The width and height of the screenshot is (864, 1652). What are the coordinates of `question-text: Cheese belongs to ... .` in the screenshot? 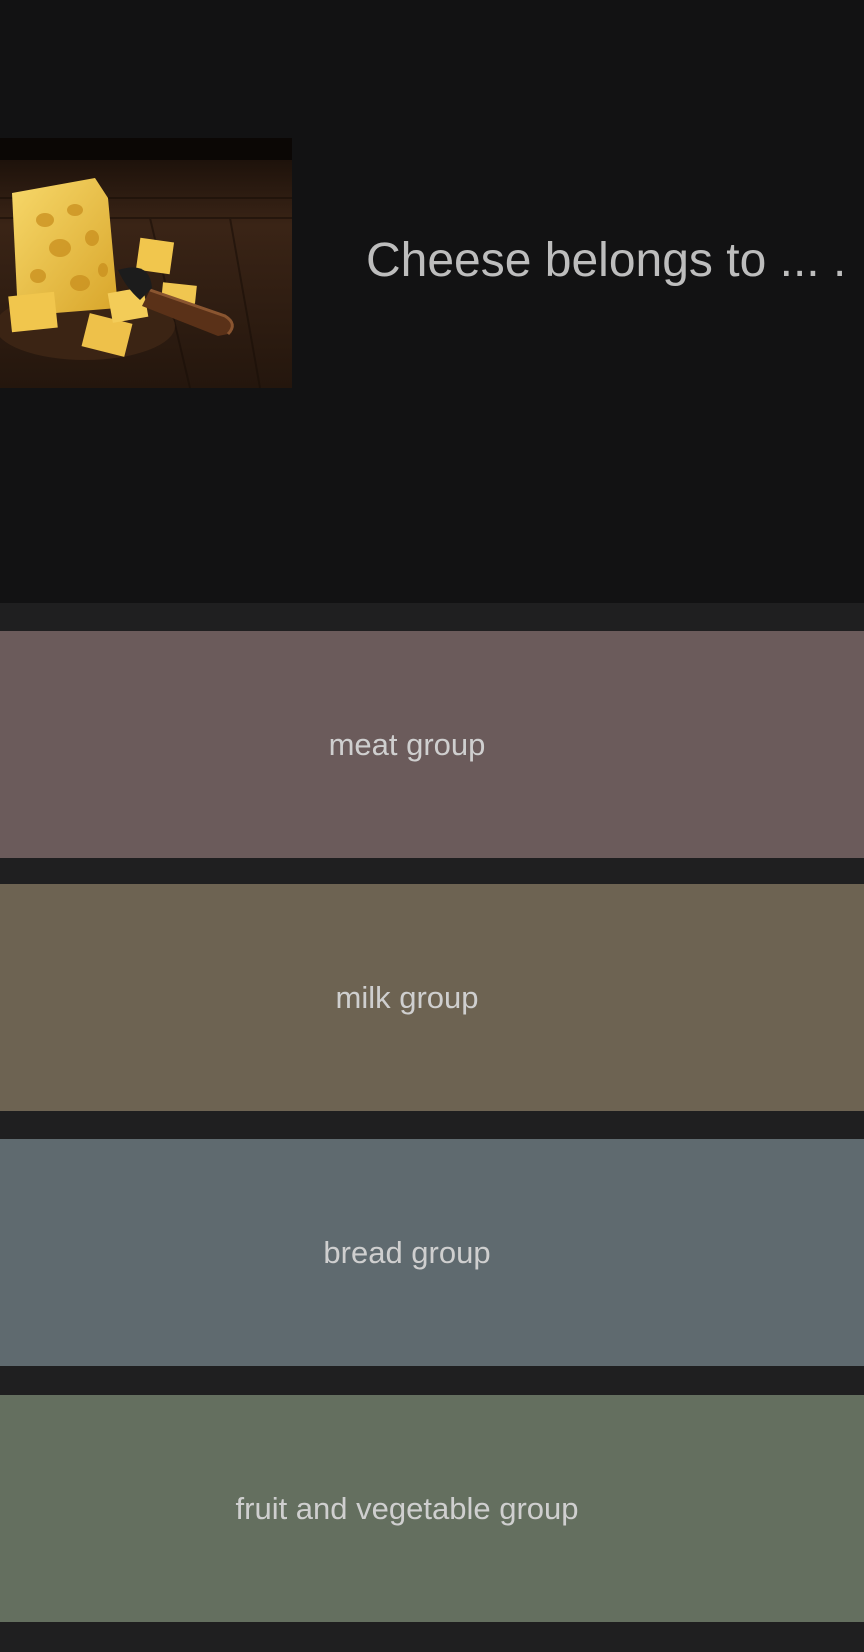 It's located at (606, 260).